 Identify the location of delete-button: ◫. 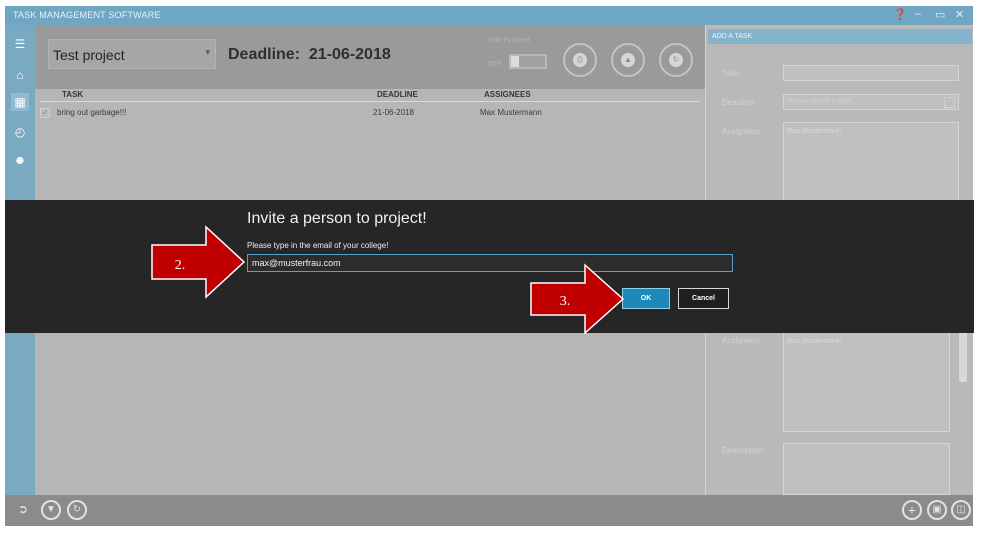
(961, 510).